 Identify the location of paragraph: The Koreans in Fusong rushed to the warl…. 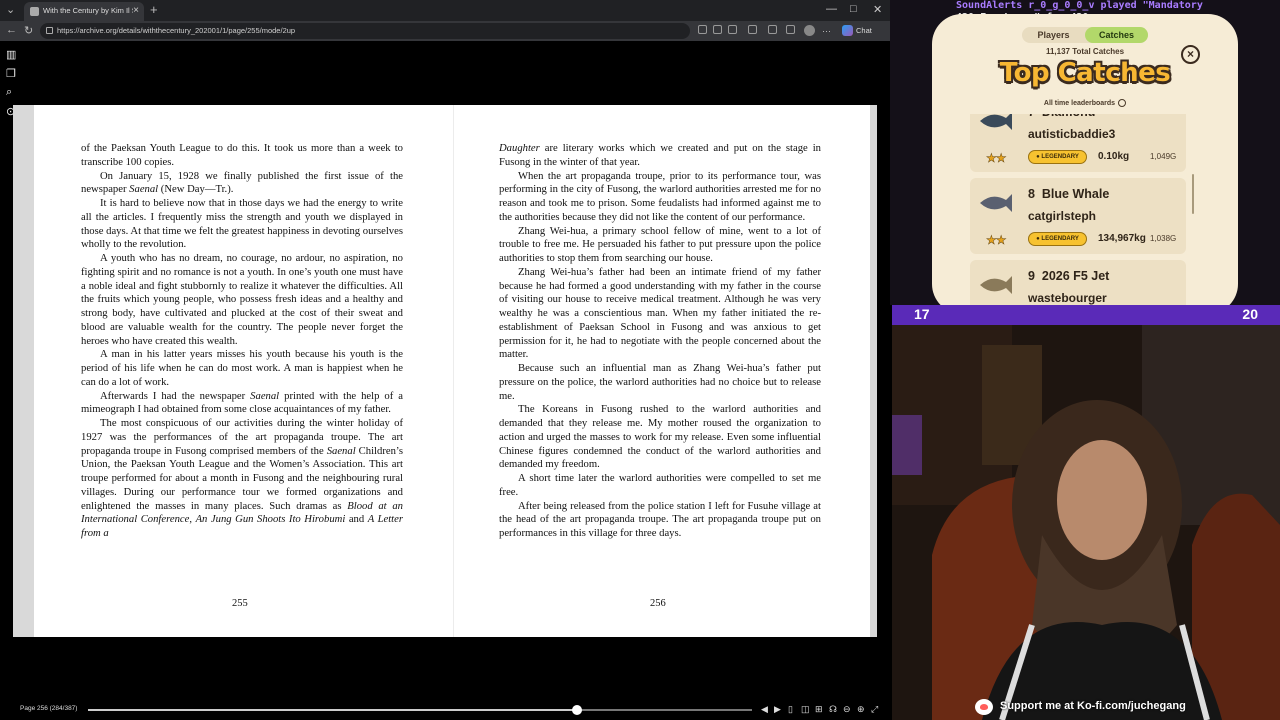
(660, 437).